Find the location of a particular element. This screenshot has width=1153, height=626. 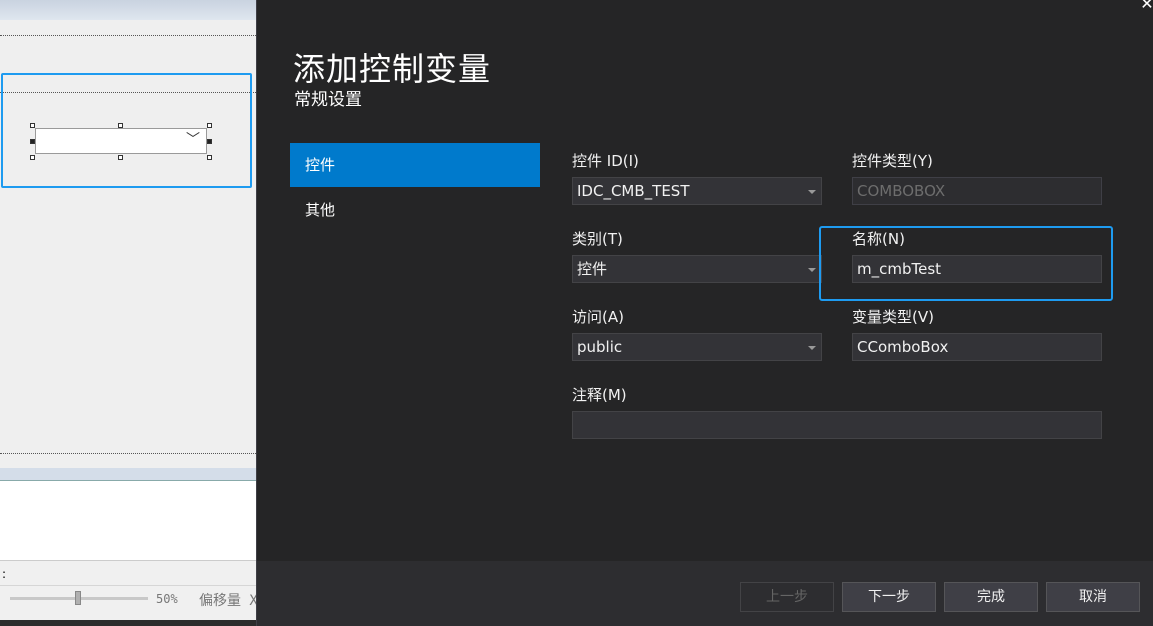

bottom-edge is located at coordinates (128, 623).